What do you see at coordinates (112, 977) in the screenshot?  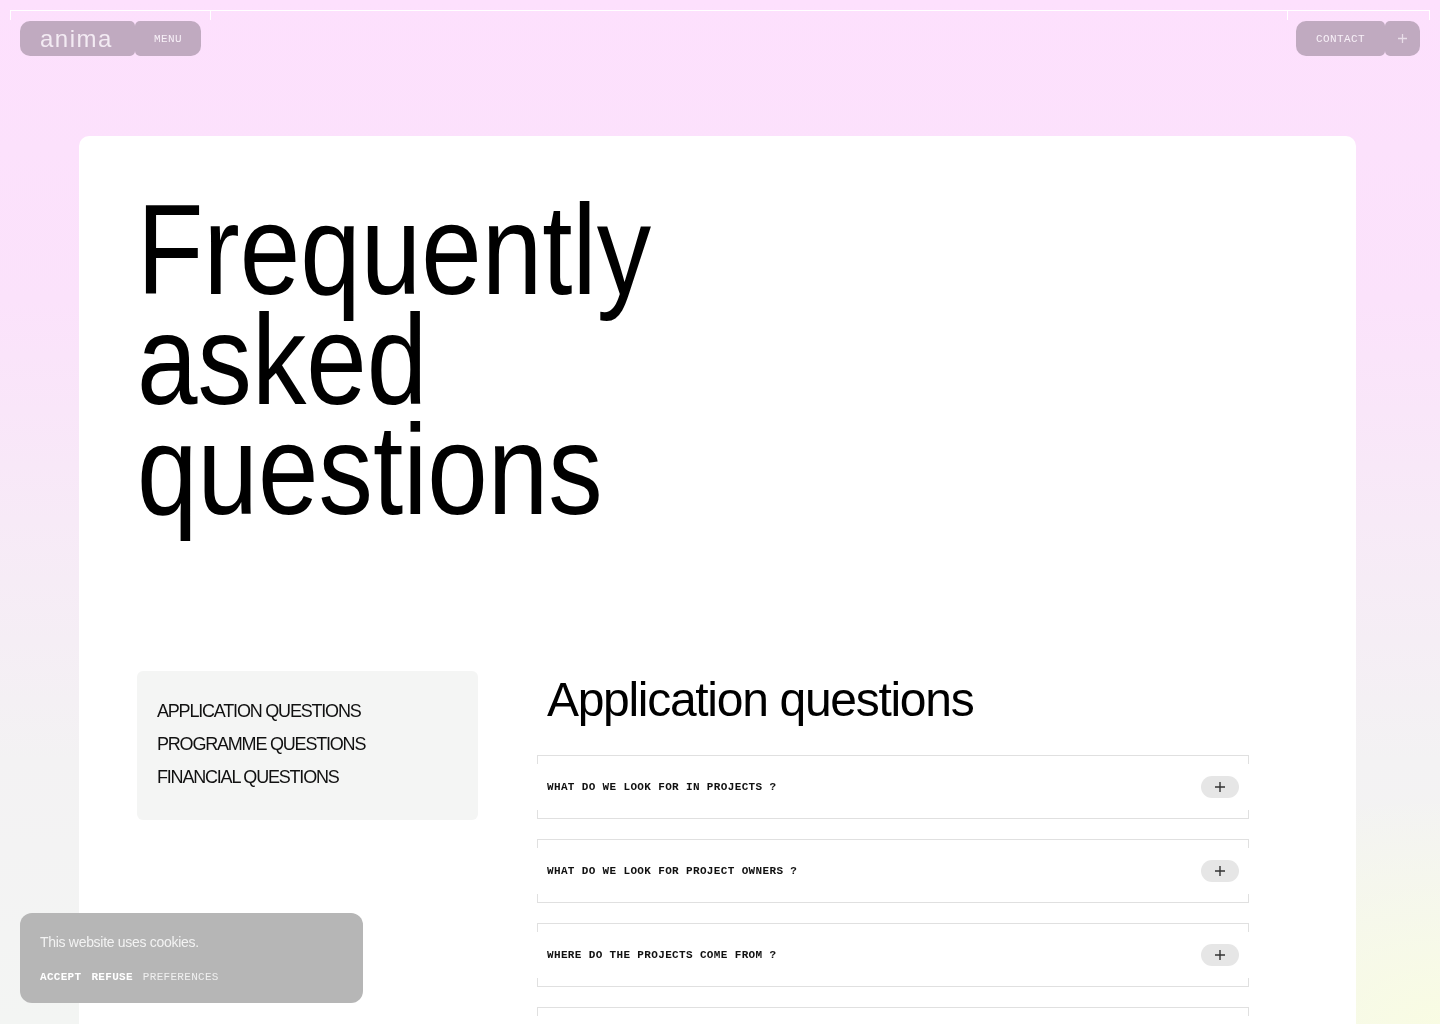 I see `cookie-button: REFUSE` at bounding box center [112, 977].